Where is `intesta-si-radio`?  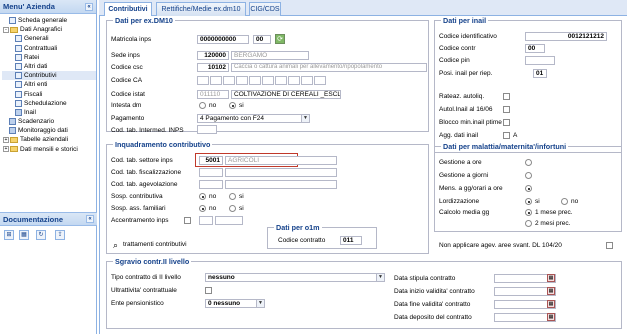
intesta-si-radio is located at coordinates (232, 105).